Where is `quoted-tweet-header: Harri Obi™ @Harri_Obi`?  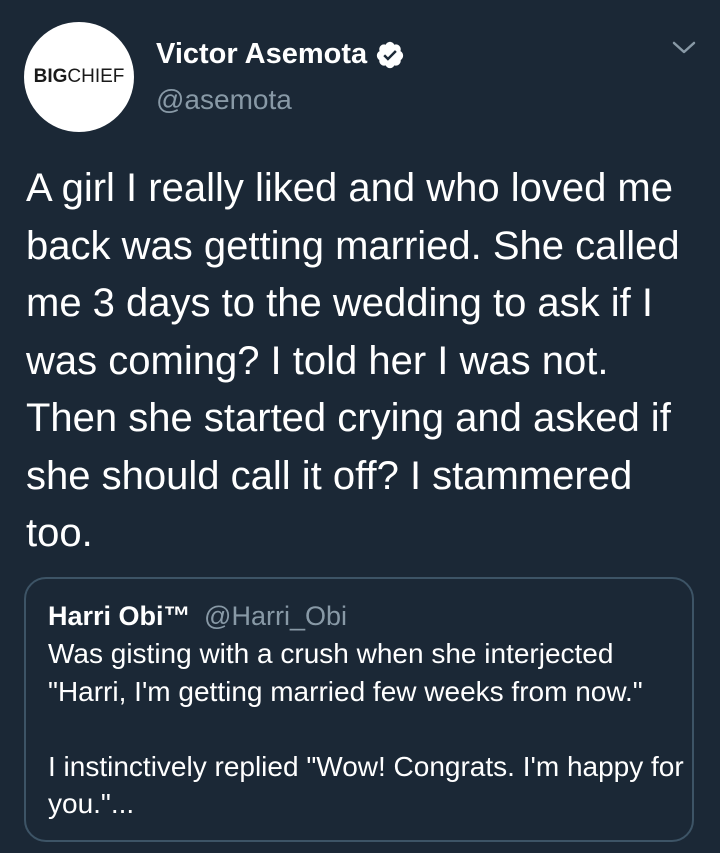 quoted-tweet-header: Harri Obi™ @Harri_Obi is located at coordinates (197, 616).